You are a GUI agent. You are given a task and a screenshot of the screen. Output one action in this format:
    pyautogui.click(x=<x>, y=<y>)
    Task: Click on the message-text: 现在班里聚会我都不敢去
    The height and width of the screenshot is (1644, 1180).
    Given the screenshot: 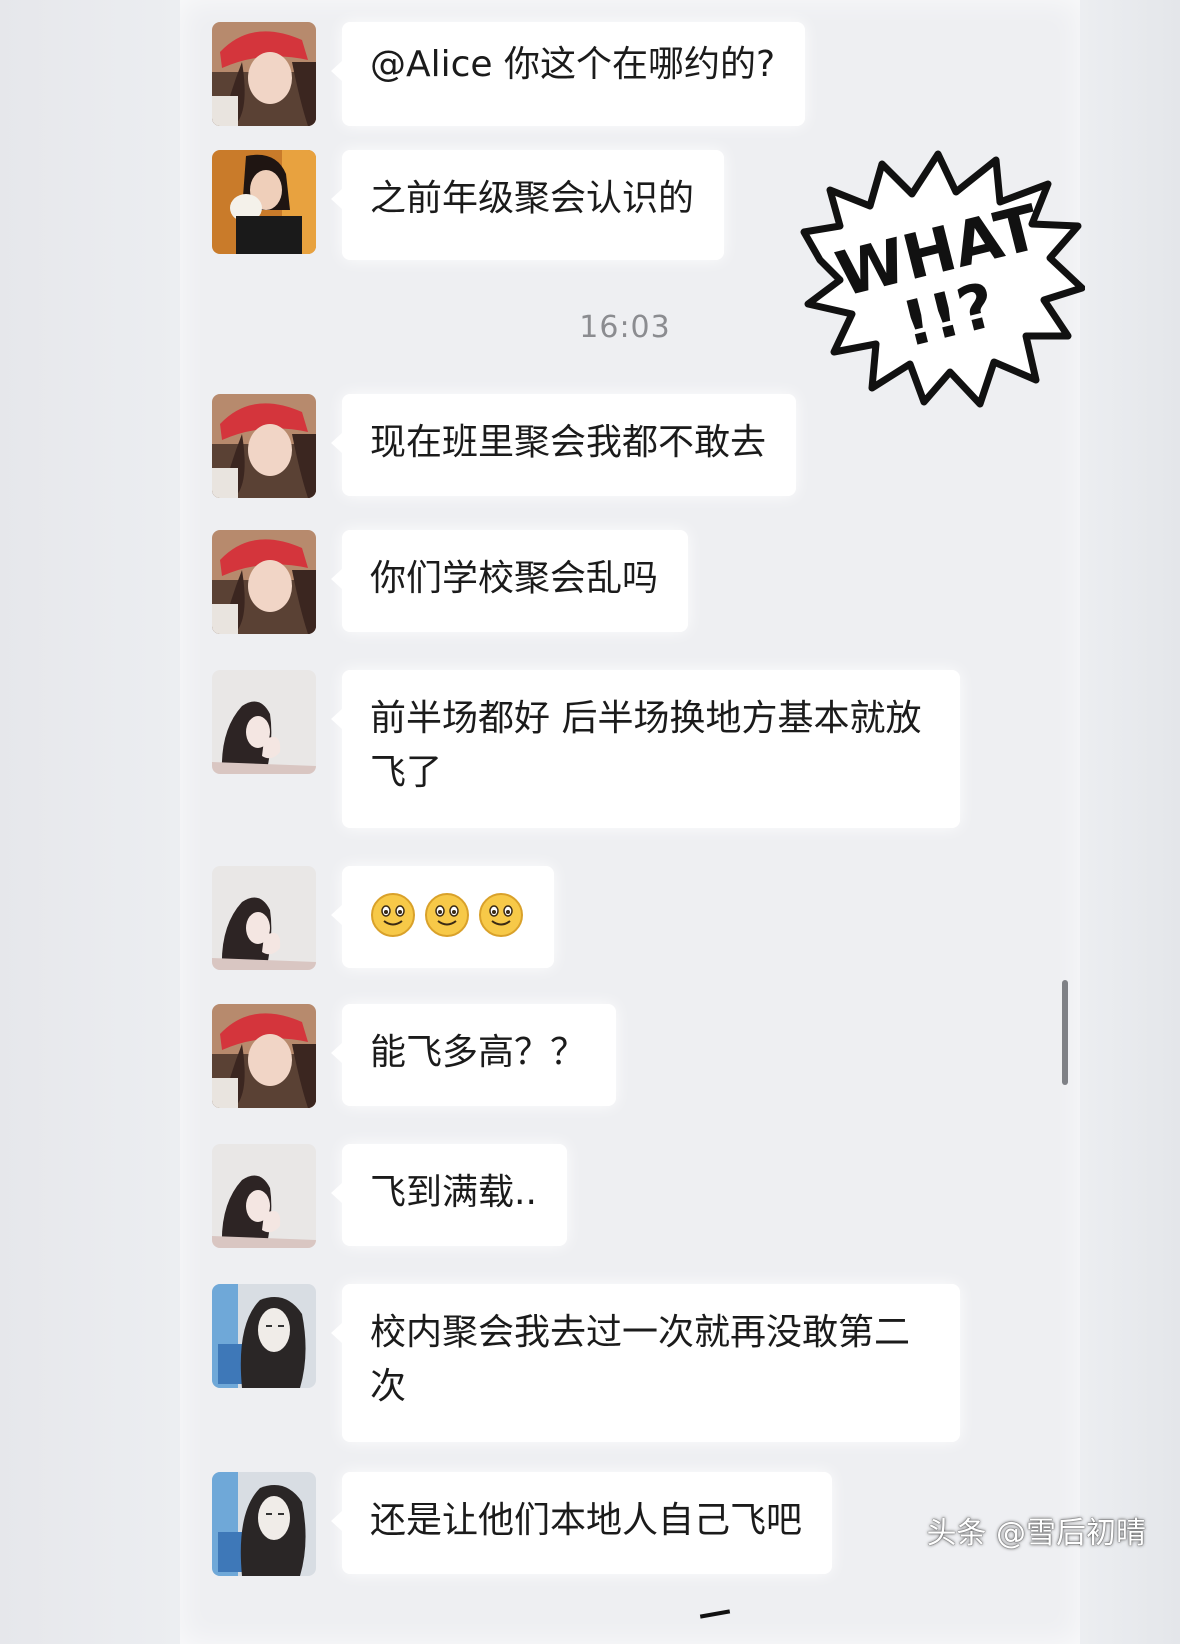 What is the action you would take?
    pyautogui.click(x=568, y=442)
    